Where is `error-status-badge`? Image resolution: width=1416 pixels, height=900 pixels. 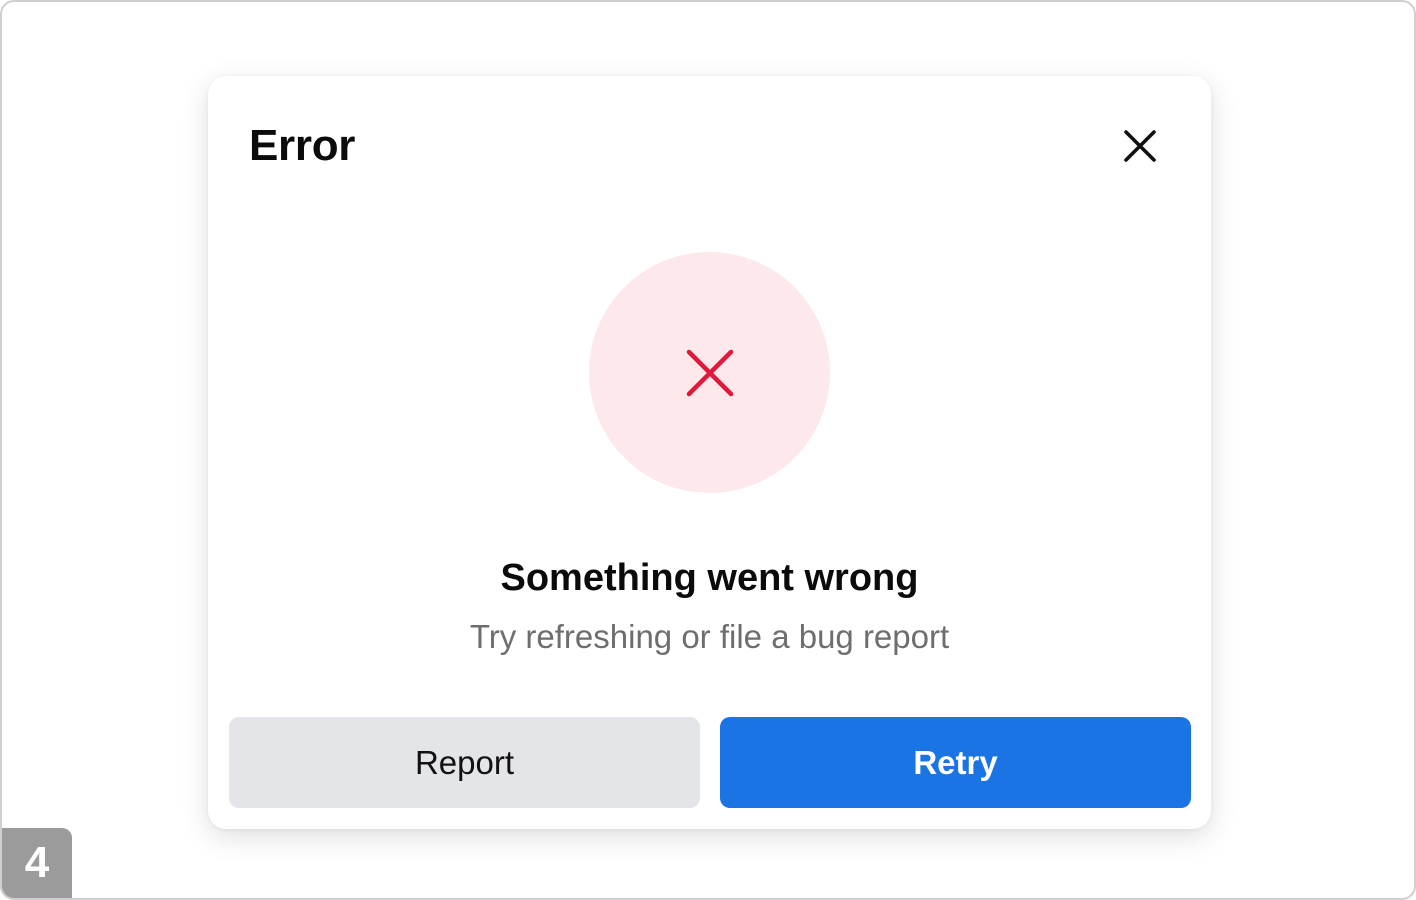
error-status-badge is located at coordinates (709, 372).